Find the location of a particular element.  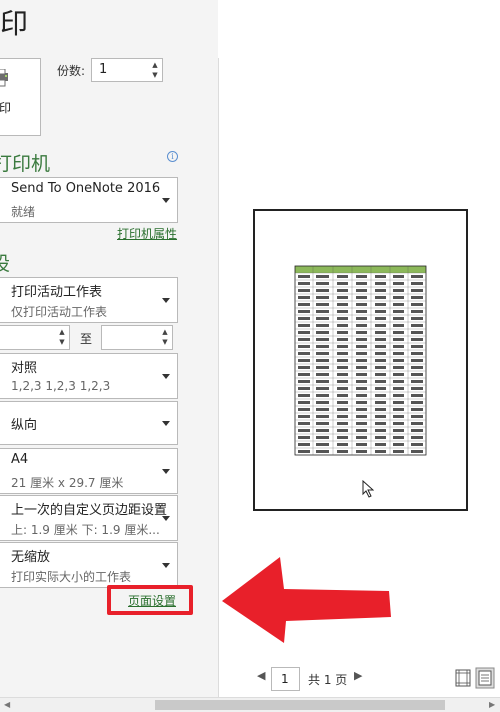

page-setup-link: 页面设置 is located at coordinates (152, 600).